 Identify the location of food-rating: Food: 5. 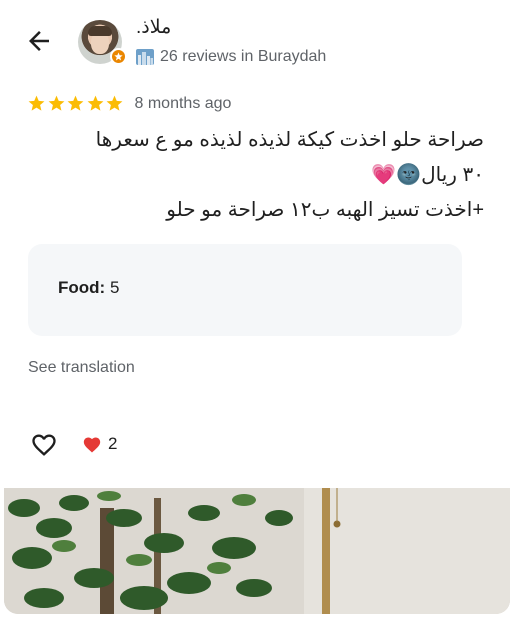
(88, 288).